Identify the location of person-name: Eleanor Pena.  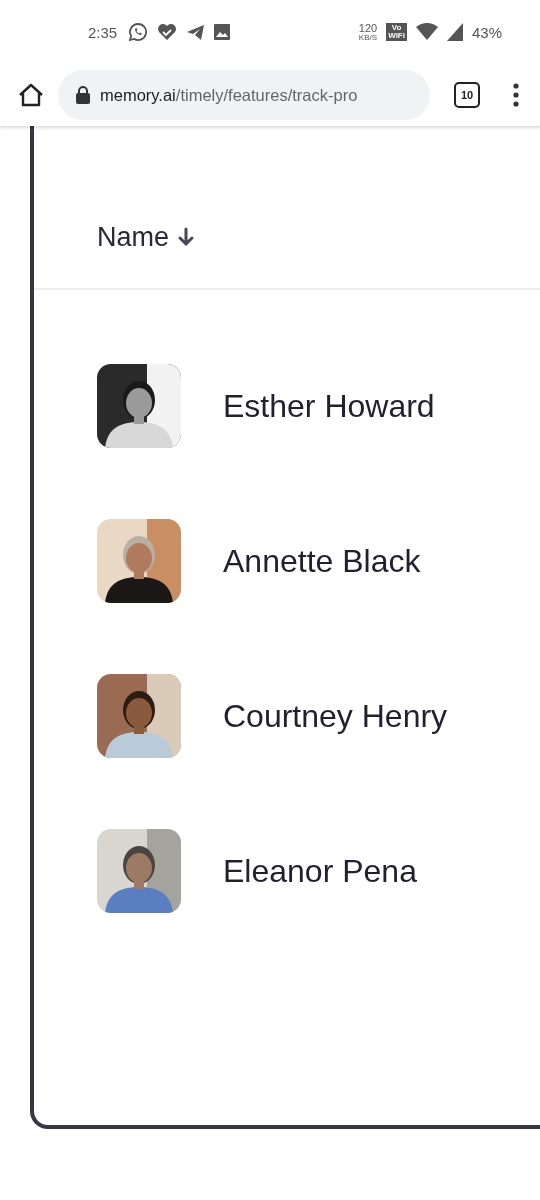
(320, 871).